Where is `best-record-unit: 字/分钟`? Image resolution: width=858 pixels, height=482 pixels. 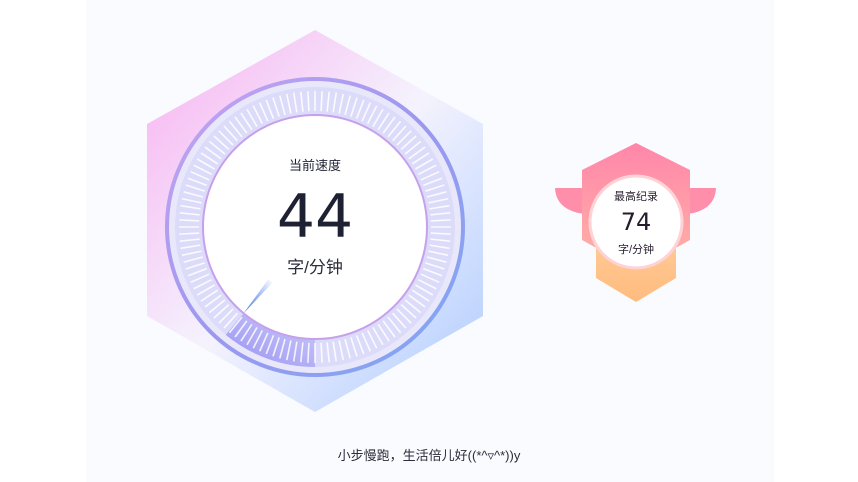
best-record-unit: 字/分钟 is located at coordinates (636, 250).